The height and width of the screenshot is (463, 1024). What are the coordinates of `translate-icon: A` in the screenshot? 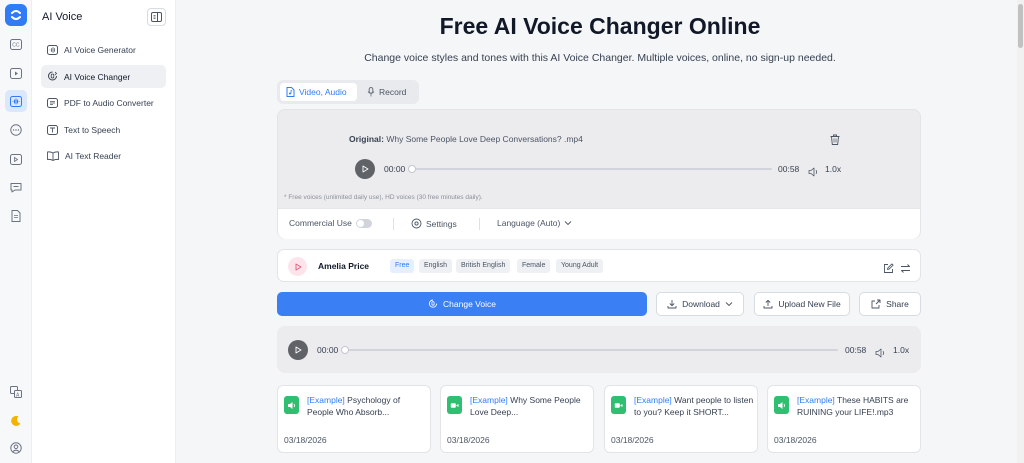 It's located at (16, 392).